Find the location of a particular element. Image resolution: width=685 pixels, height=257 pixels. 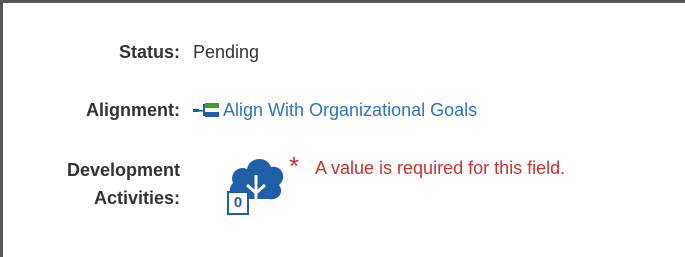

activity-count-badge: 0 is located at coordinates (238, 203).